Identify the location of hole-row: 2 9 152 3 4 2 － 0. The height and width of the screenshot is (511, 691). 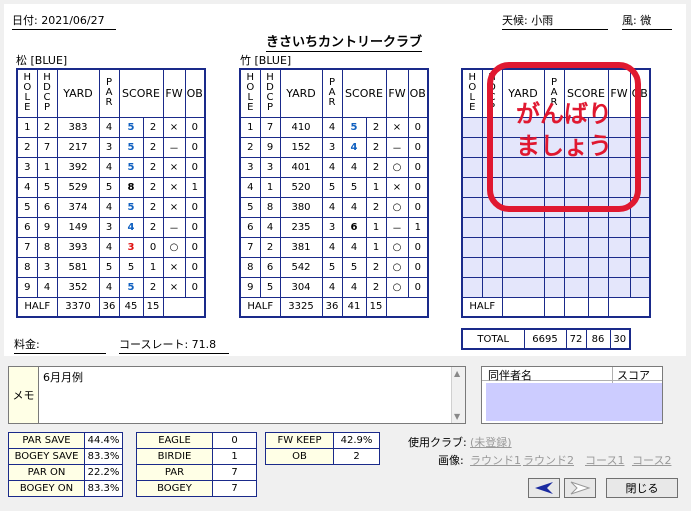
(334, 147).